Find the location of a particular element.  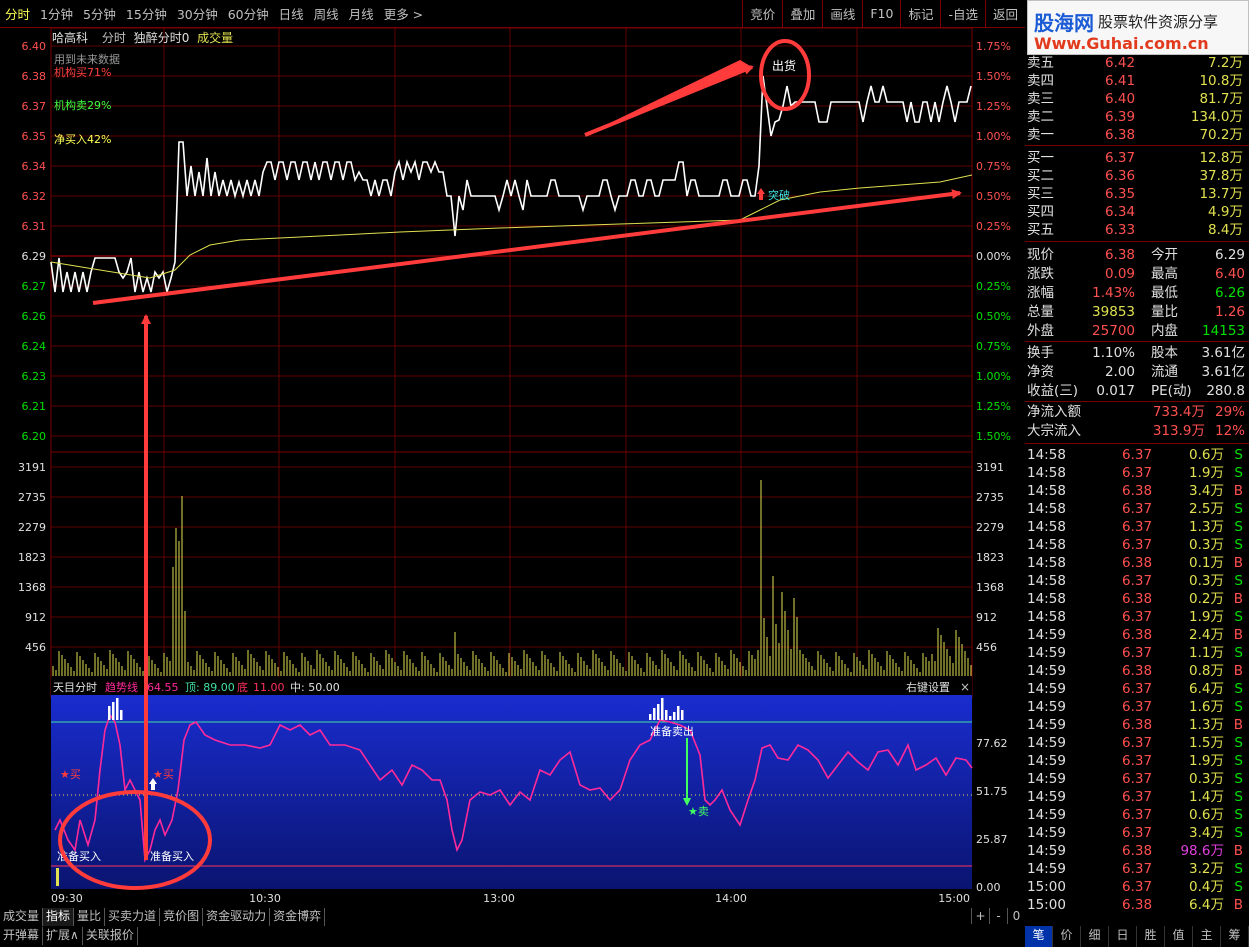

oscillator-tick: 77.62 is located at coordinates (992, 743).